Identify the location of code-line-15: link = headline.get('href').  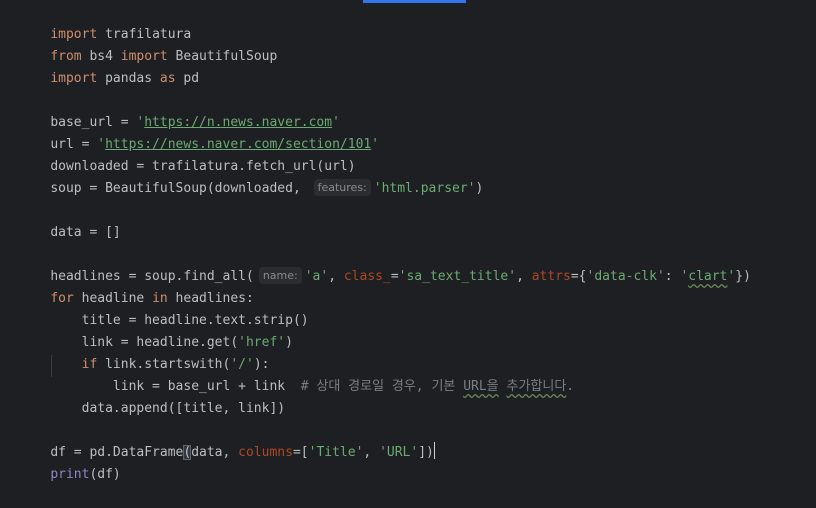
(156, 330).